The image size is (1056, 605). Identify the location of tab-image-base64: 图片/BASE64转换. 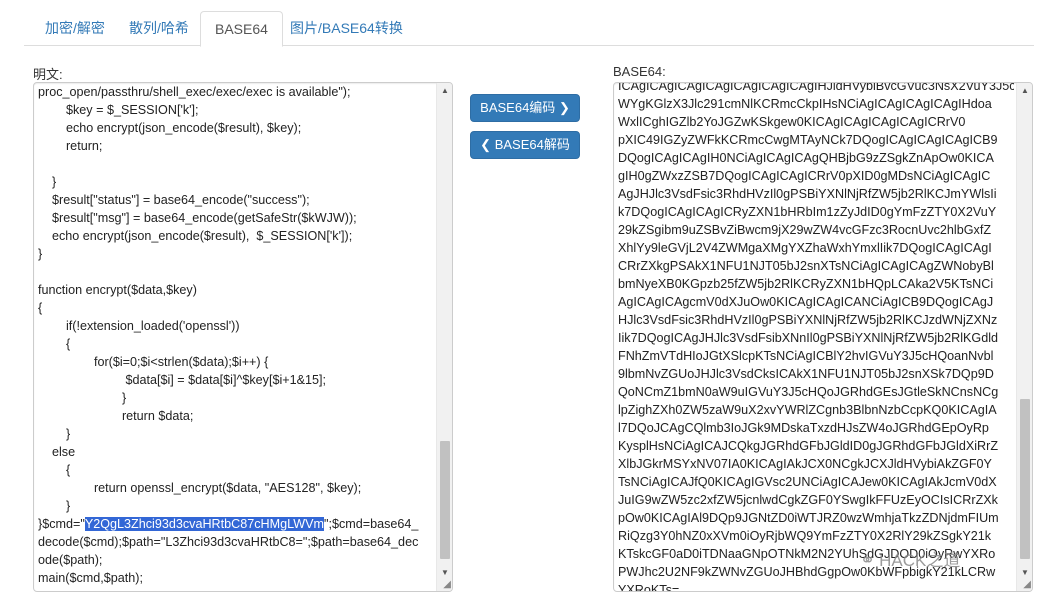
(346, 29).